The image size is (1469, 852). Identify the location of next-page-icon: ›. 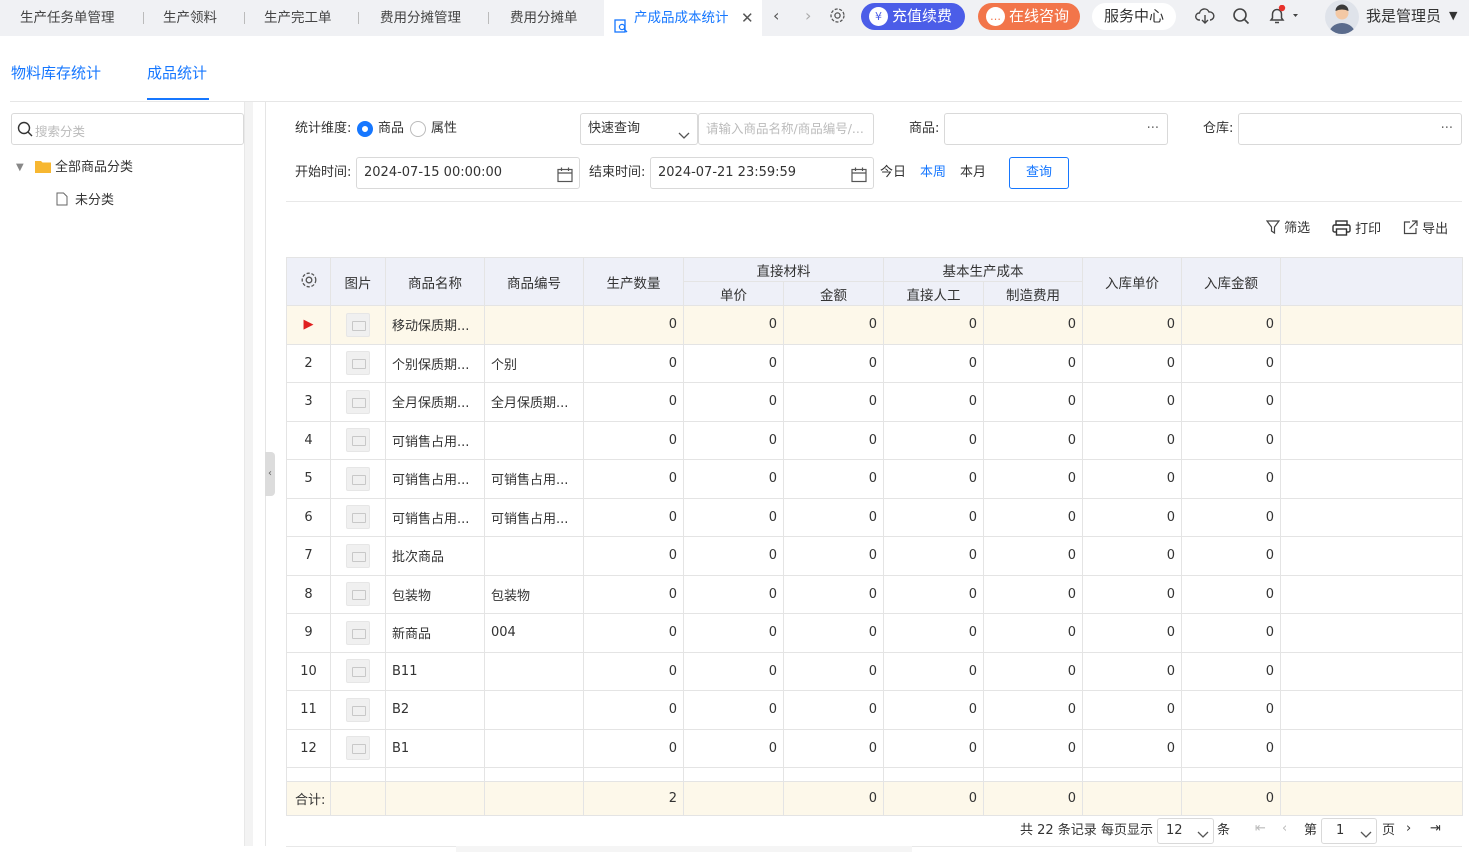
(1408, 828).